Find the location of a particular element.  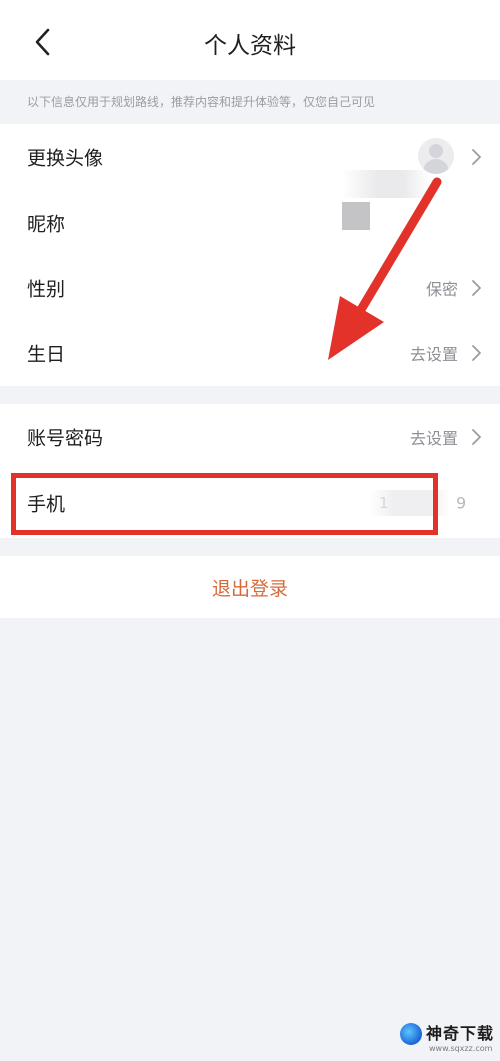

redacted-area is located at coordinates (386, 184).